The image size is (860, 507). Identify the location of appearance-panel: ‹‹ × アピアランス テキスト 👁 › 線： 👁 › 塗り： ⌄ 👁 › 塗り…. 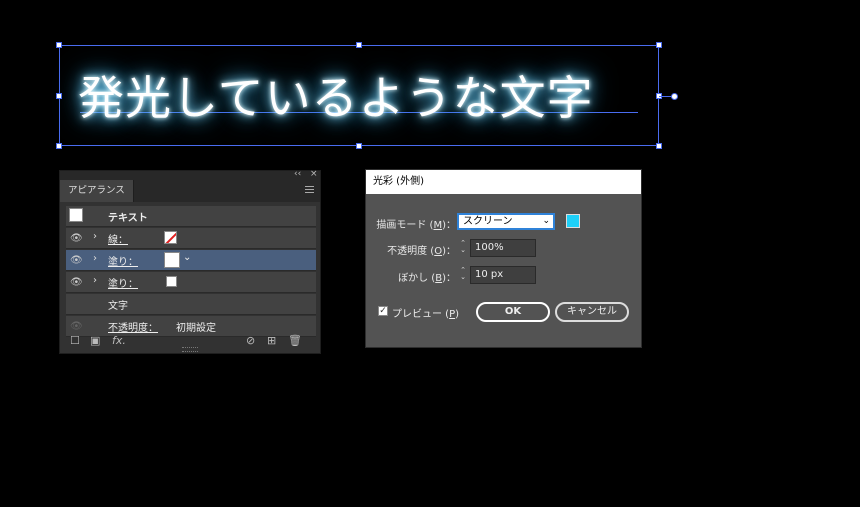
(190, 261).